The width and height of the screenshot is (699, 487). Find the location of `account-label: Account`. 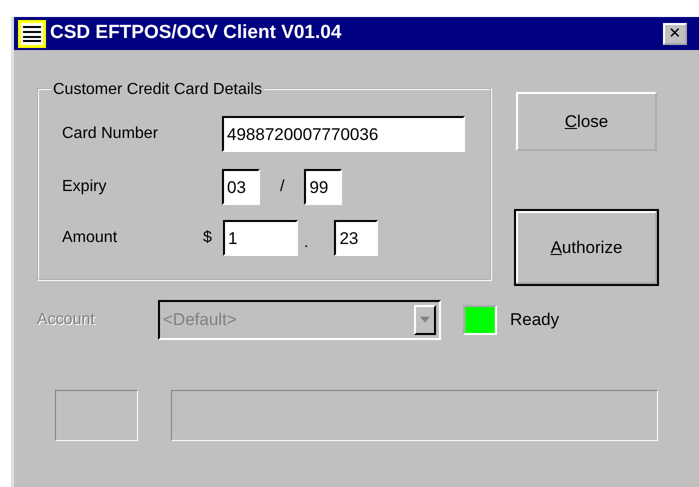

account-label: Account is located at coordinates (66, 320).